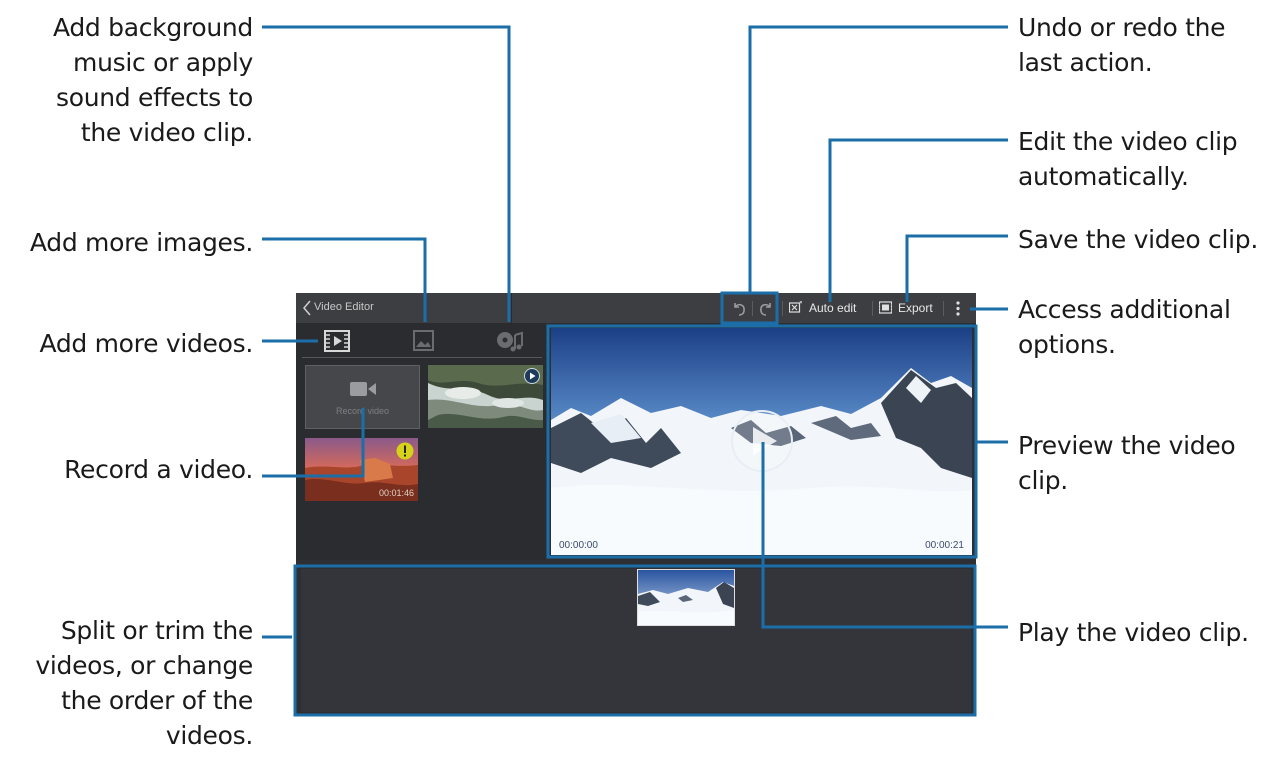 Image resolution: width=1265 pixels, height=758 pixels. I want to click on camcorder-icon, so click(363, 389).